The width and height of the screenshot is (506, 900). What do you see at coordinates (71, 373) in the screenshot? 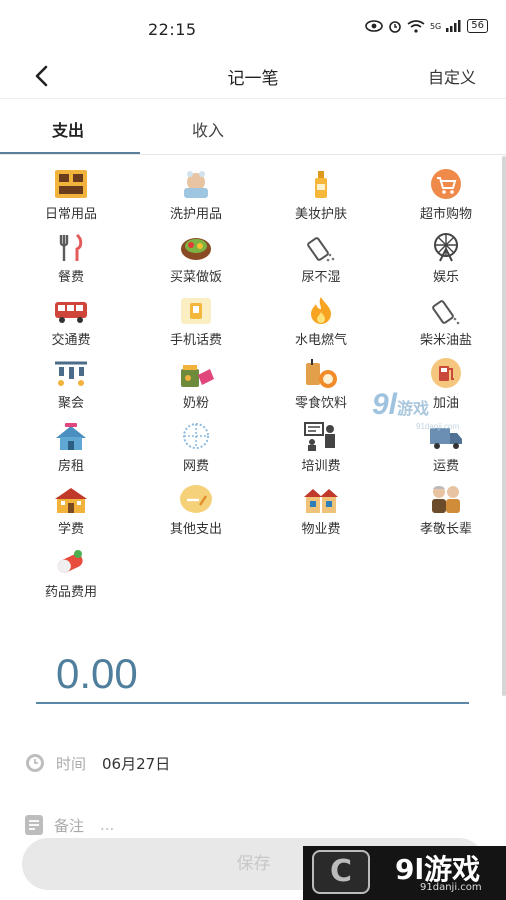
I see `party-lanterns-icon` at bounding box center [71, 373].